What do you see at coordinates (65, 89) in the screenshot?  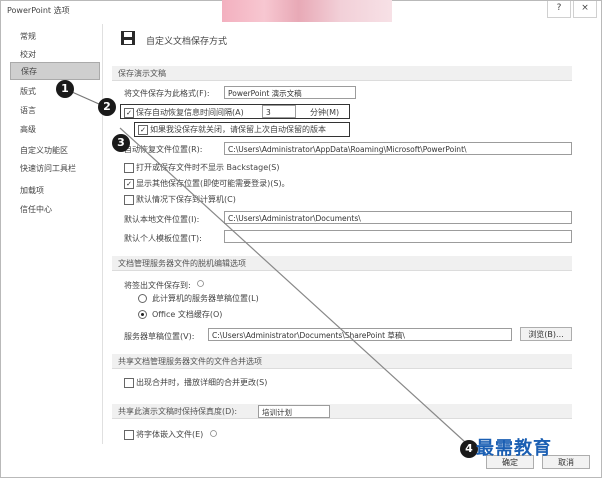 I see `step-badge-1: 1` at bounding box center [65, 89].